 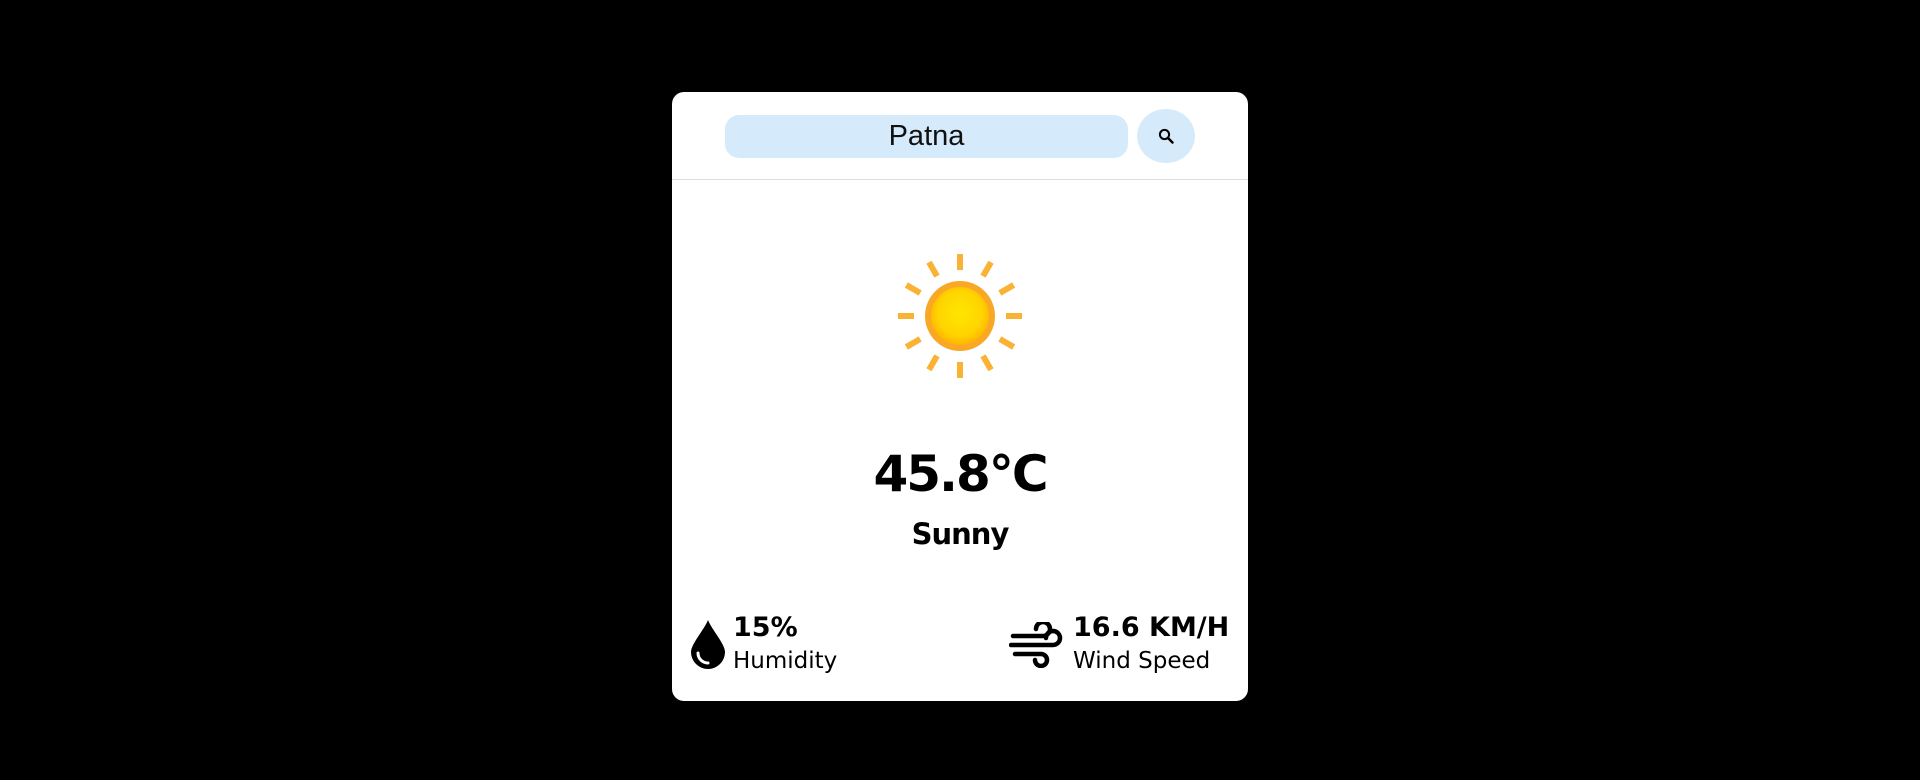 I want to click on temperature: 45.8°C, so click(x=960, y=474).